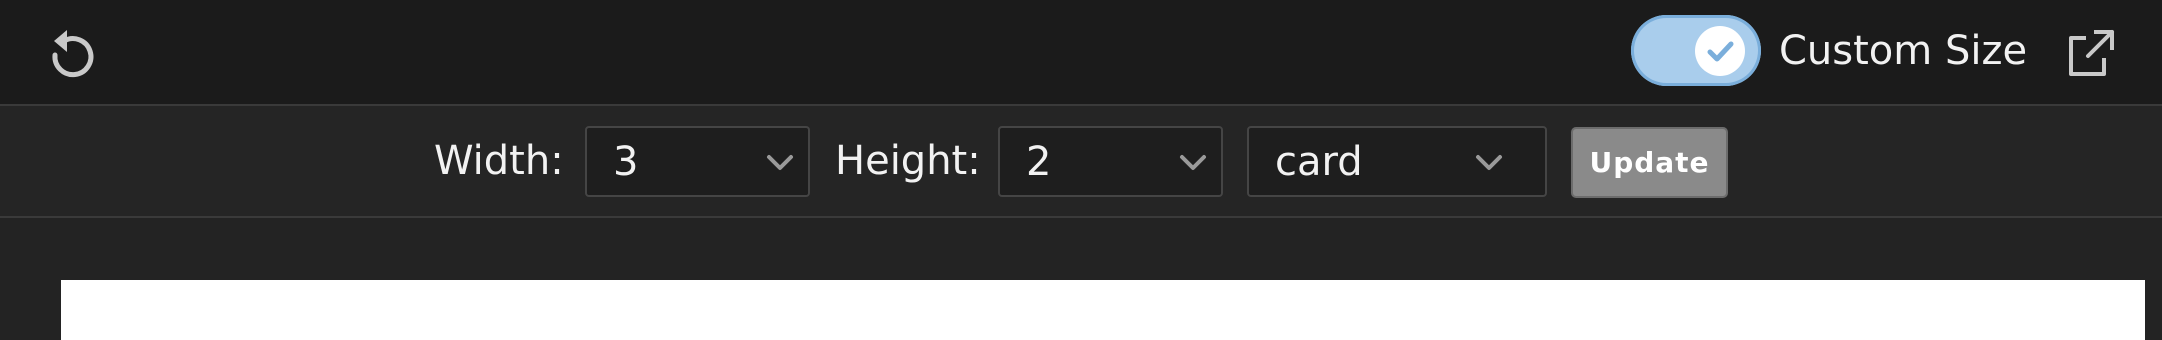  What do you see at coordinates (626, 162) in the screenshot?
I see `width-select-value: 3` at bounding box center [626, 162].